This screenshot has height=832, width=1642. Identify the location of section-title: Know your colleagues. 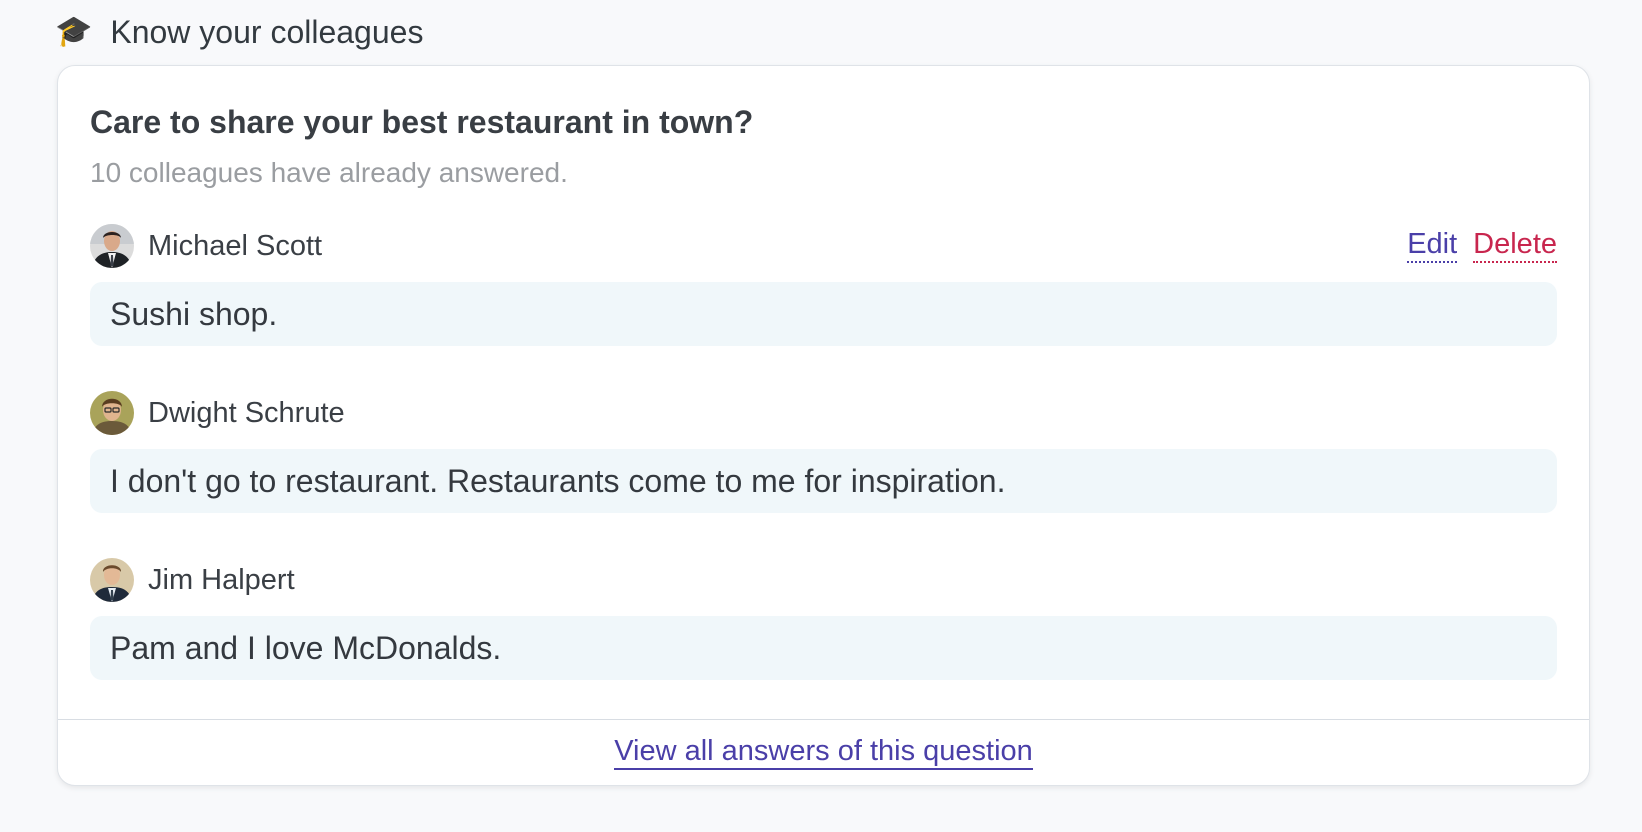
(267, 31).